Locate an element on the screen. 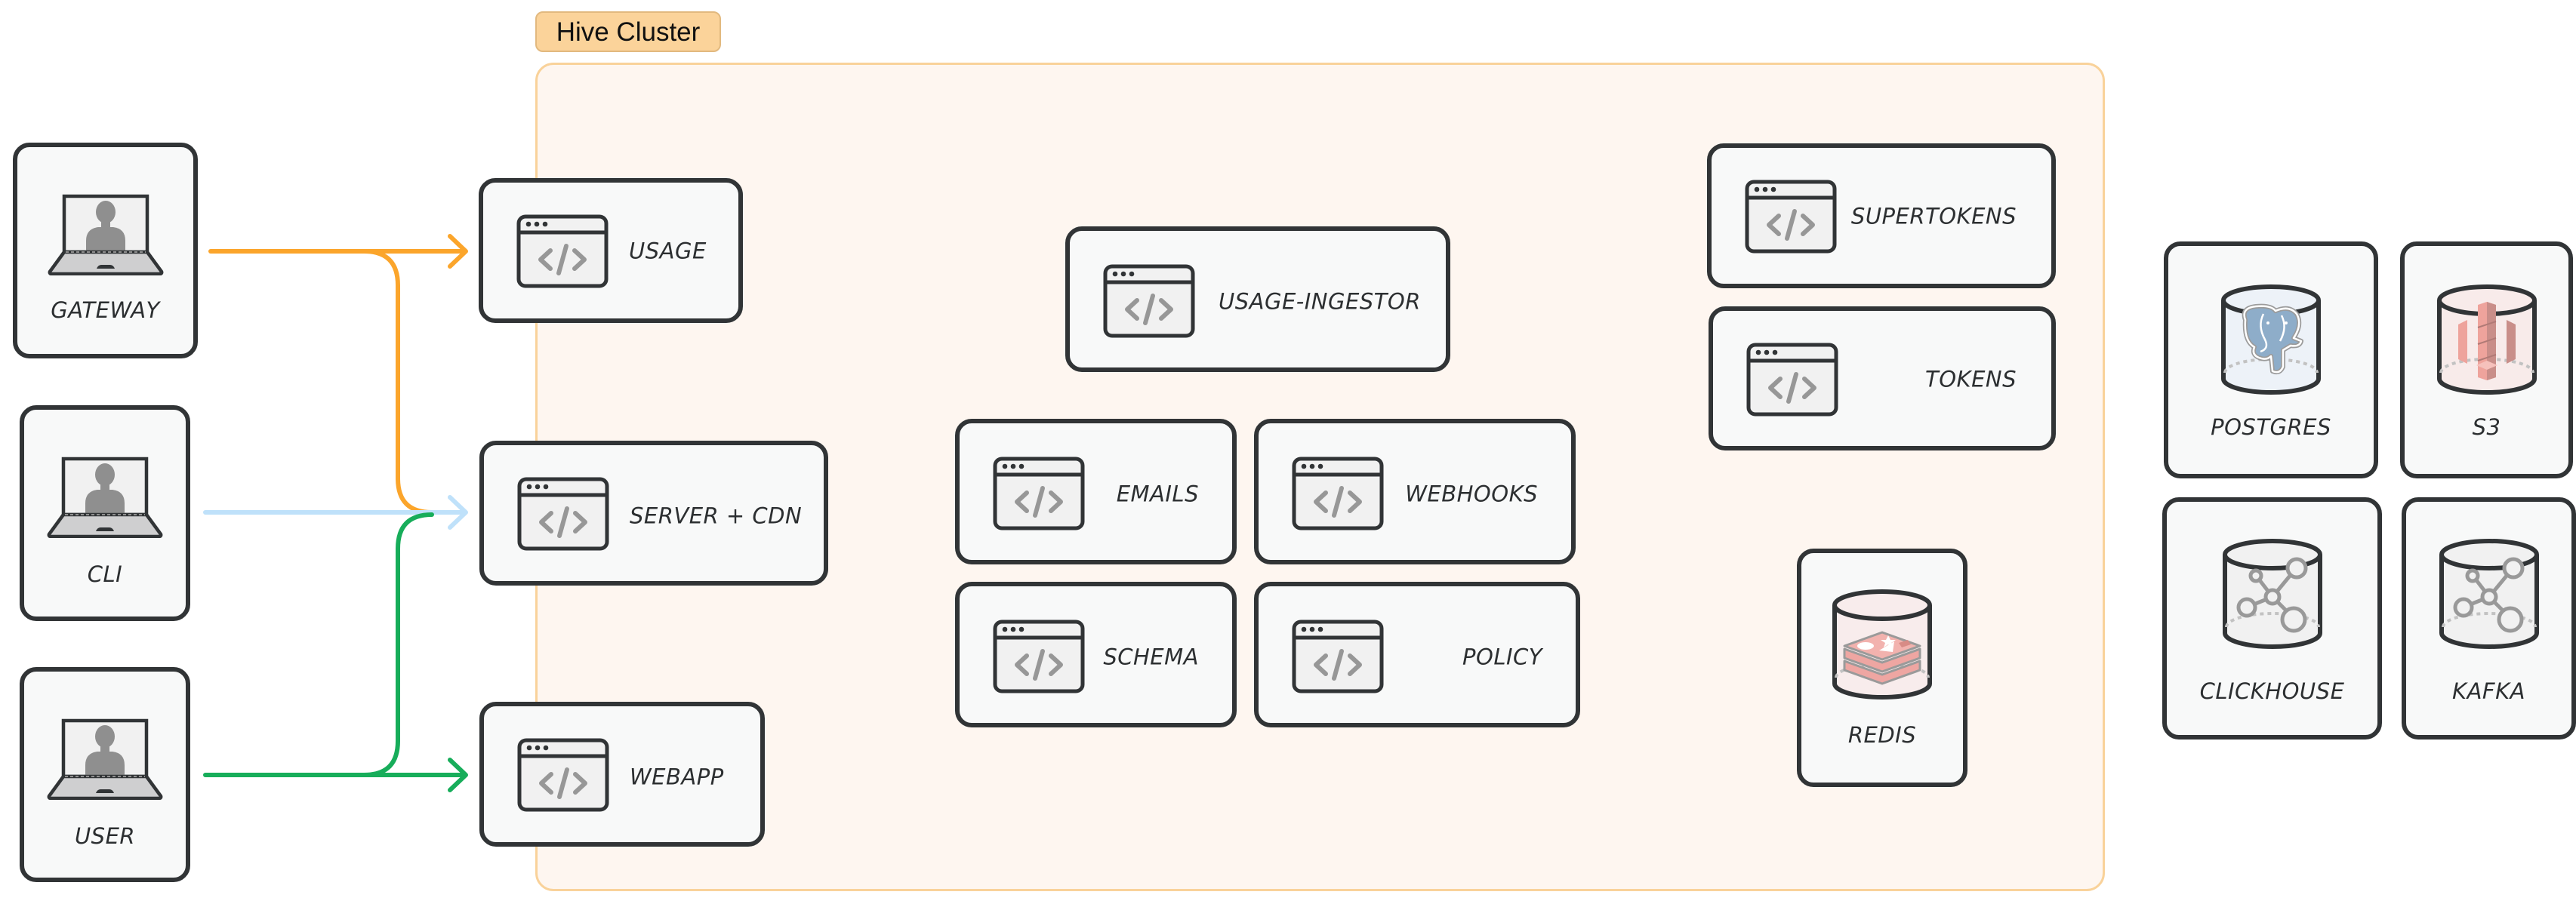 The width and height of the screenshot is (2576, 904). postgres-database-icon is located at coordinates (2271, 339).